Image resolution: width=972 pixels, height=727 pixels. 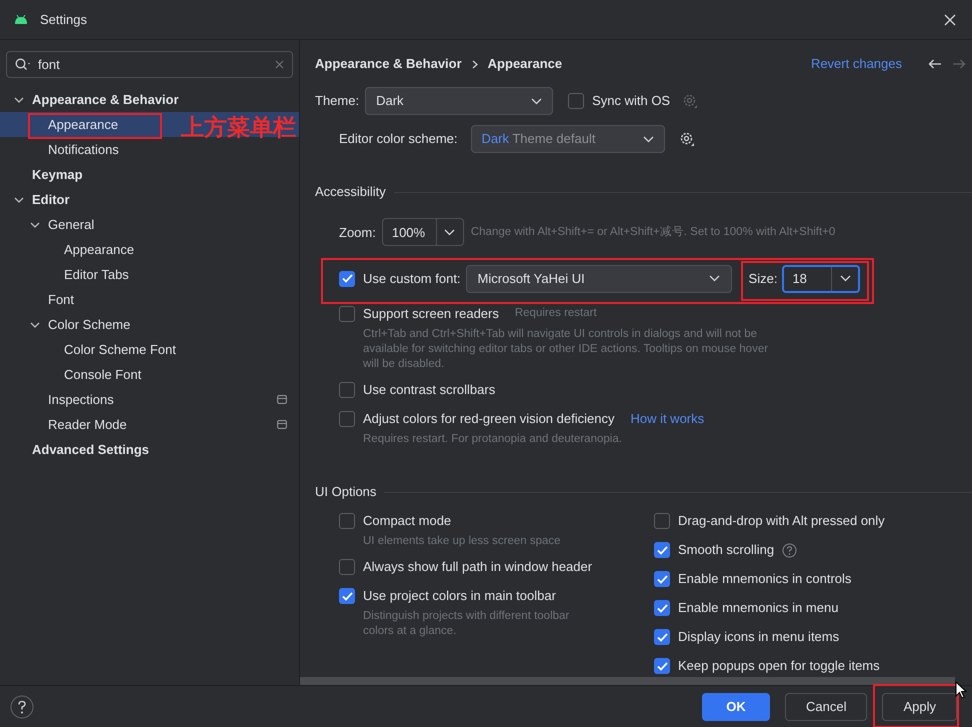 I want to click on option-label: Use contrast scrollbars, so click(x=429, y=390).